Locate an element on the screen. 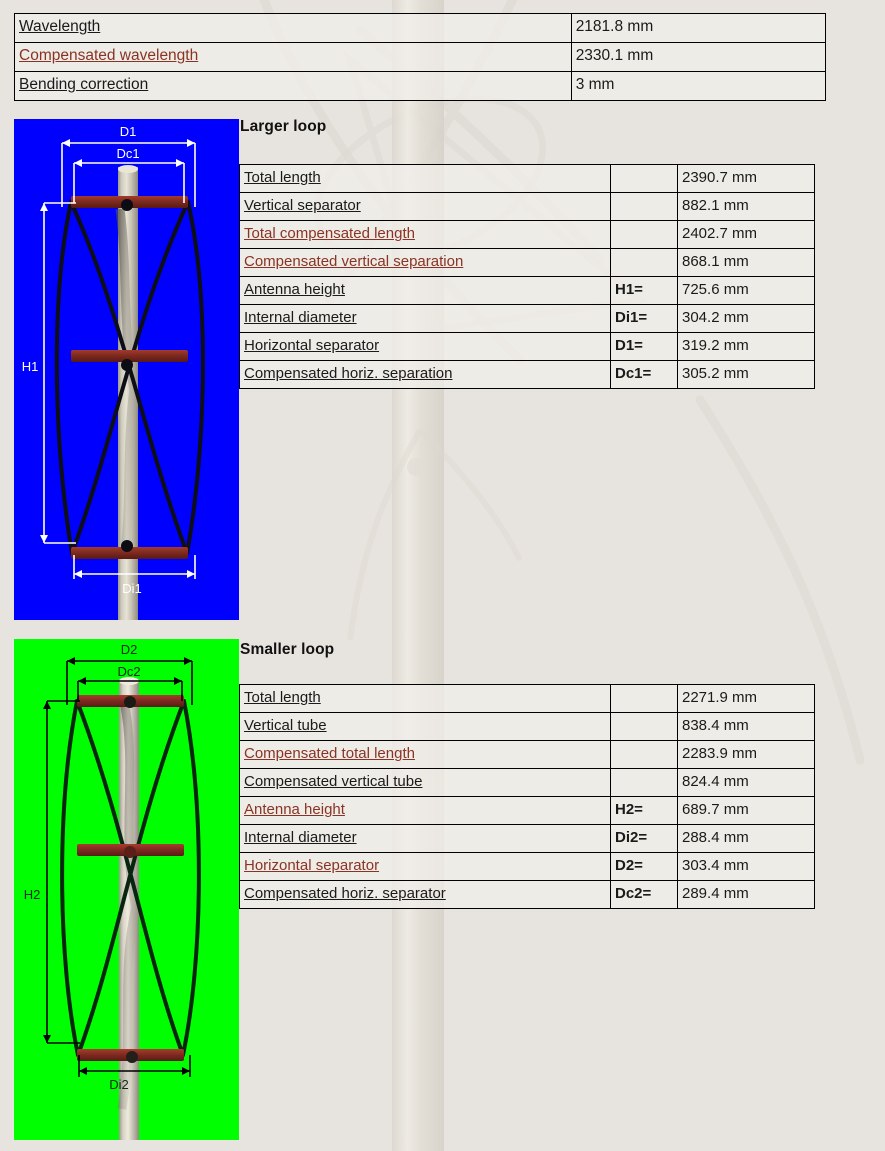 This screenshot has height=1151, width=885. summary-value-cell: 2181.8 mm is located at coordinates (698, 28).